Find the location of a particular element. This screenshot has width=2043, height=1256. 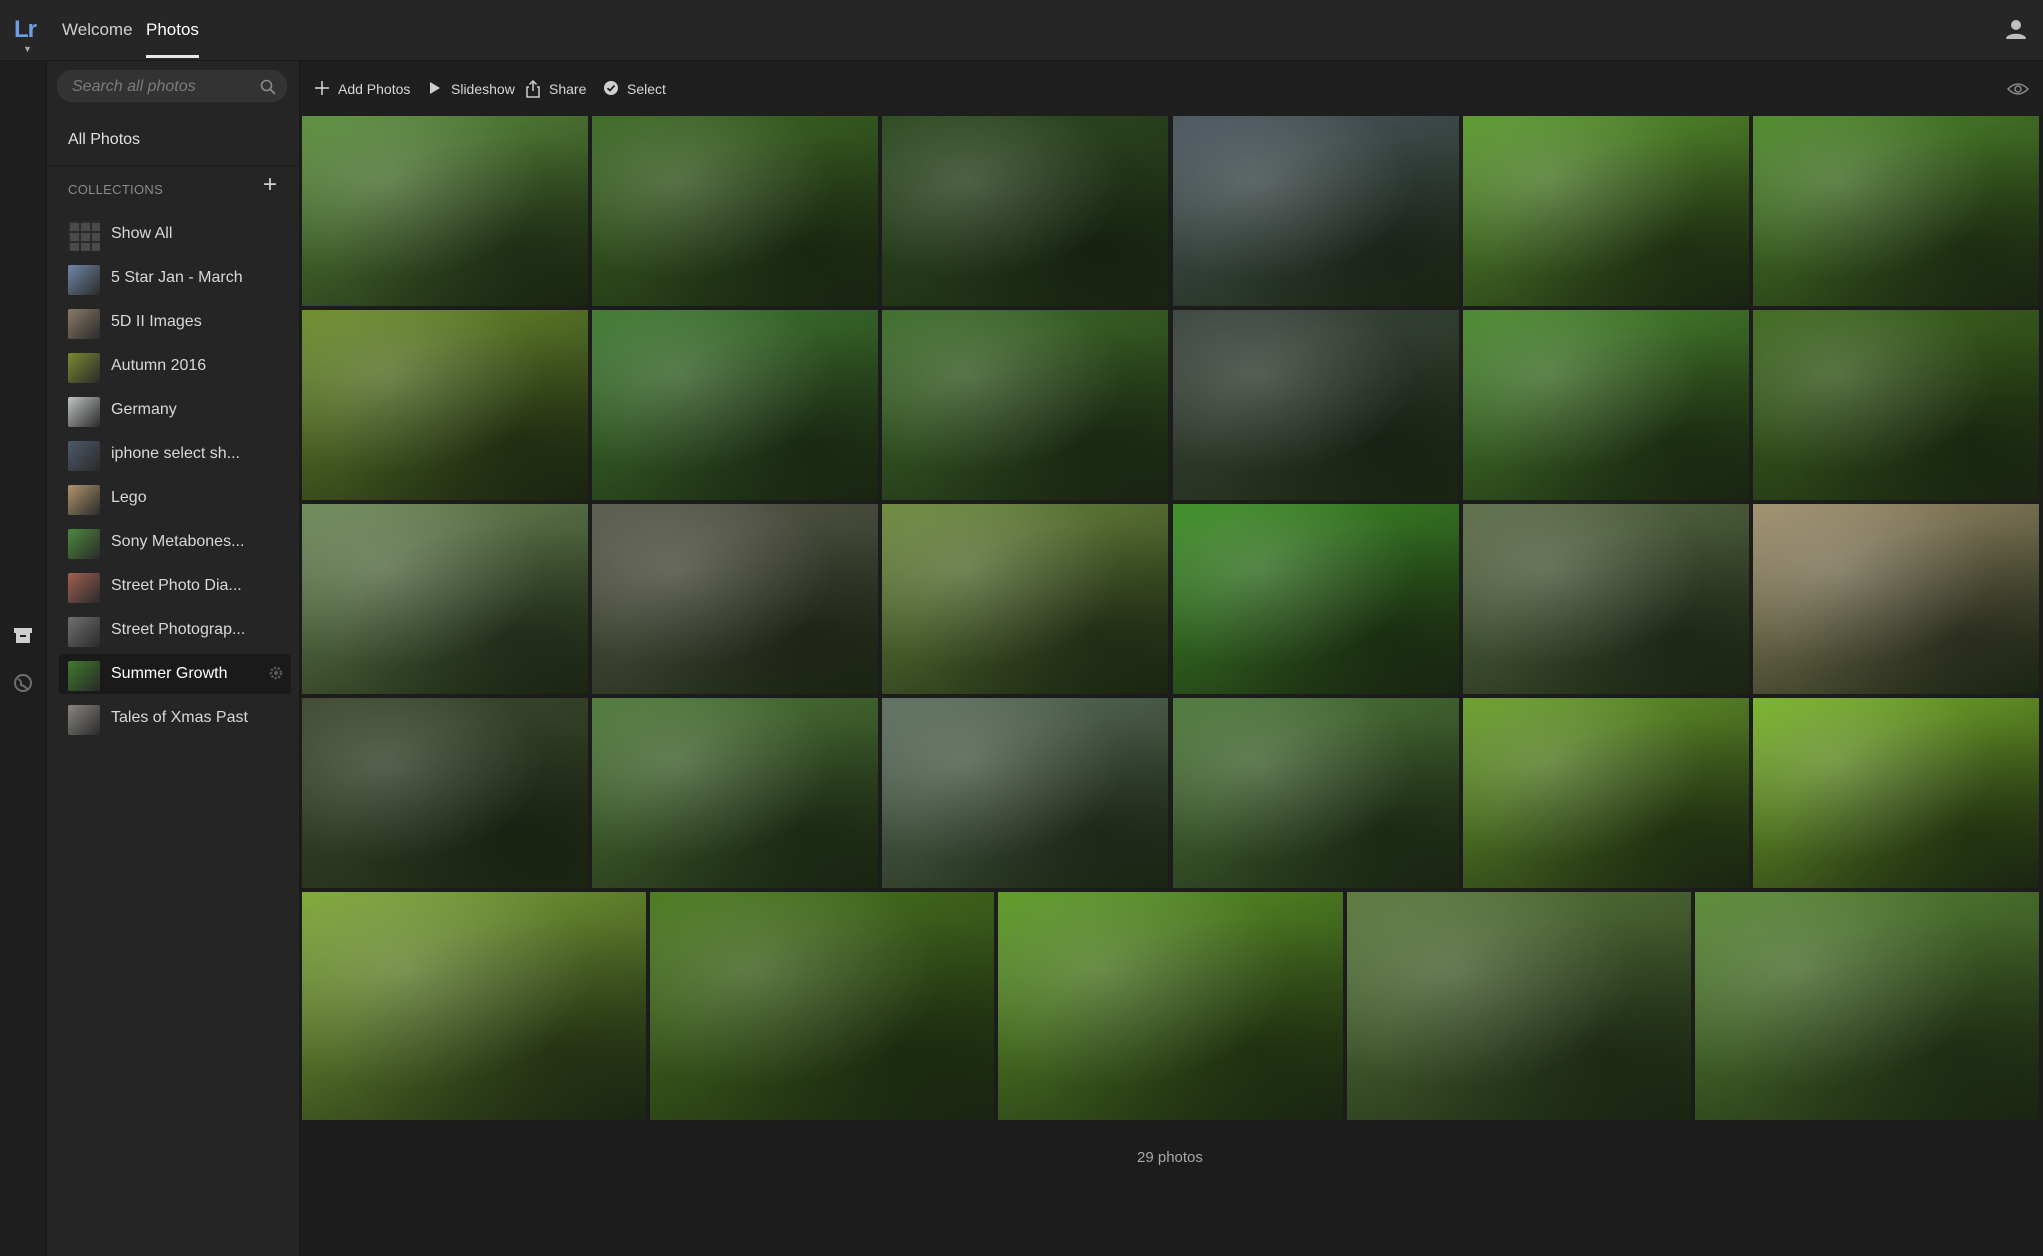

collection-name: Summer Growth is located at coordinates (169, 673).